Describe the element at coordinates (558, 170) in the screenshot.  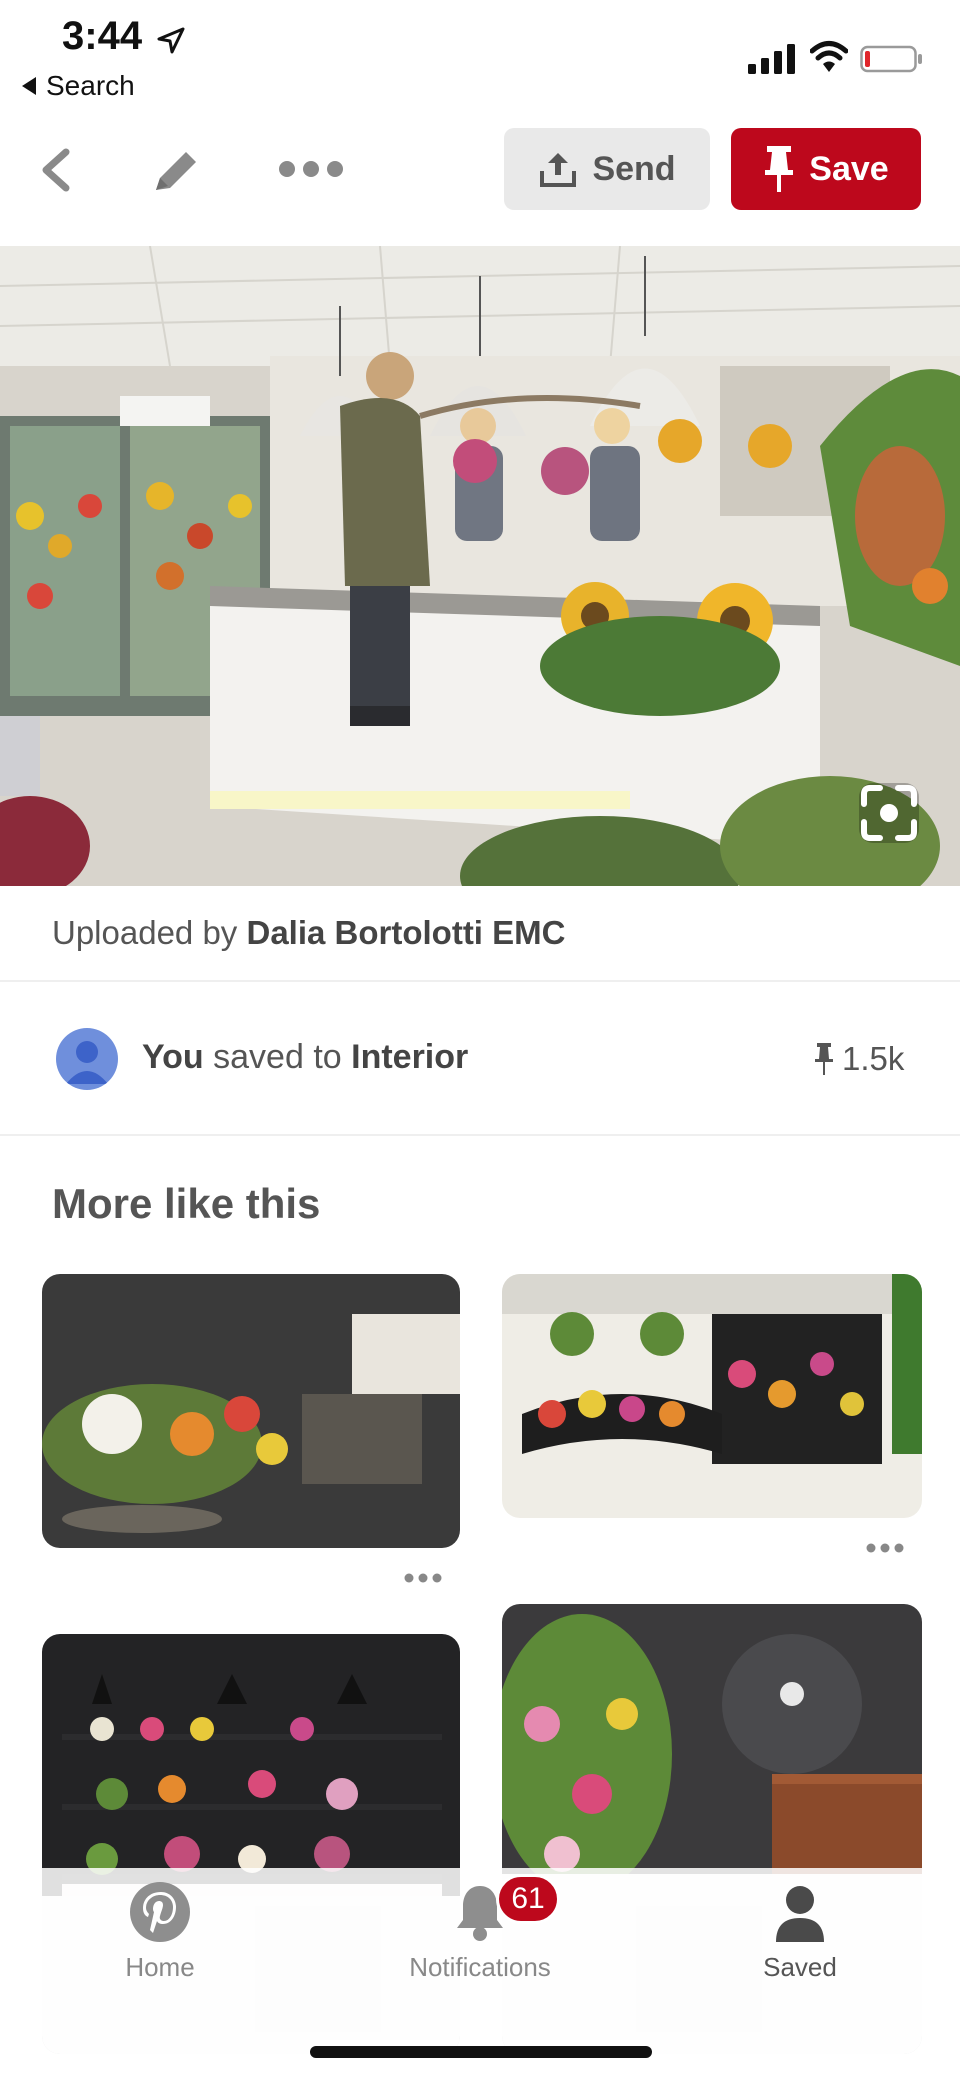
I see `share-upload-icon` at that location.